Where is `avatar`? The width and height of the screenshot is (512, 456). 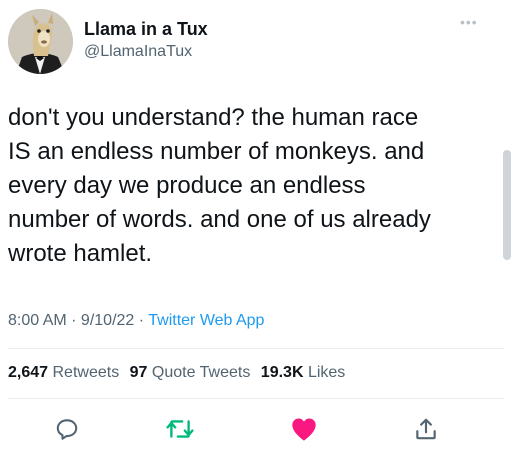 avatar is located at coordinates (40, 41).